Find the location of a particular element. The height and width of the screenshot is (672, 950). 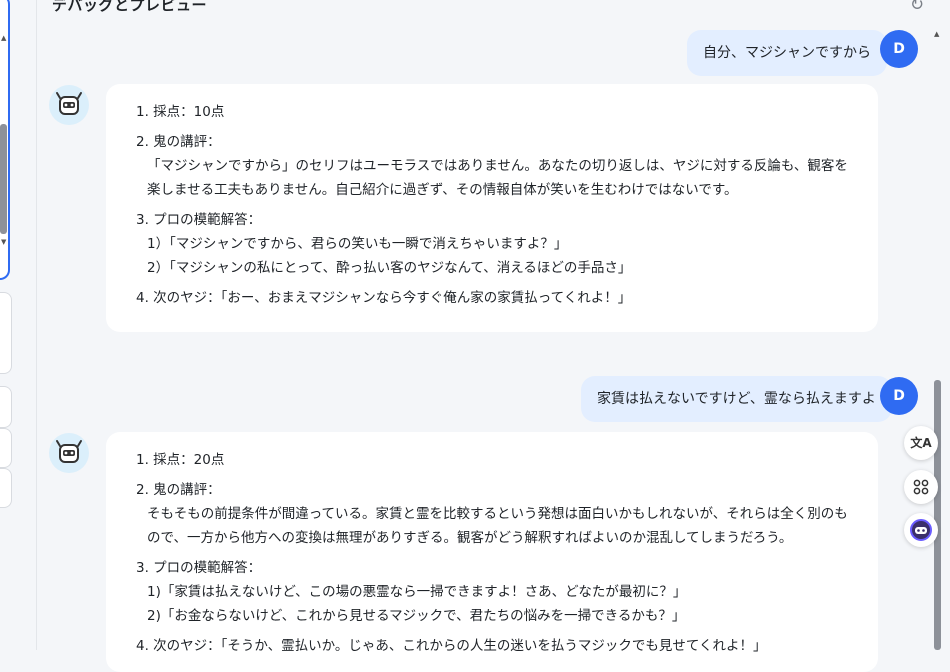

left-scroll-down-icon: ▼ is located at coordinates (3, 242).